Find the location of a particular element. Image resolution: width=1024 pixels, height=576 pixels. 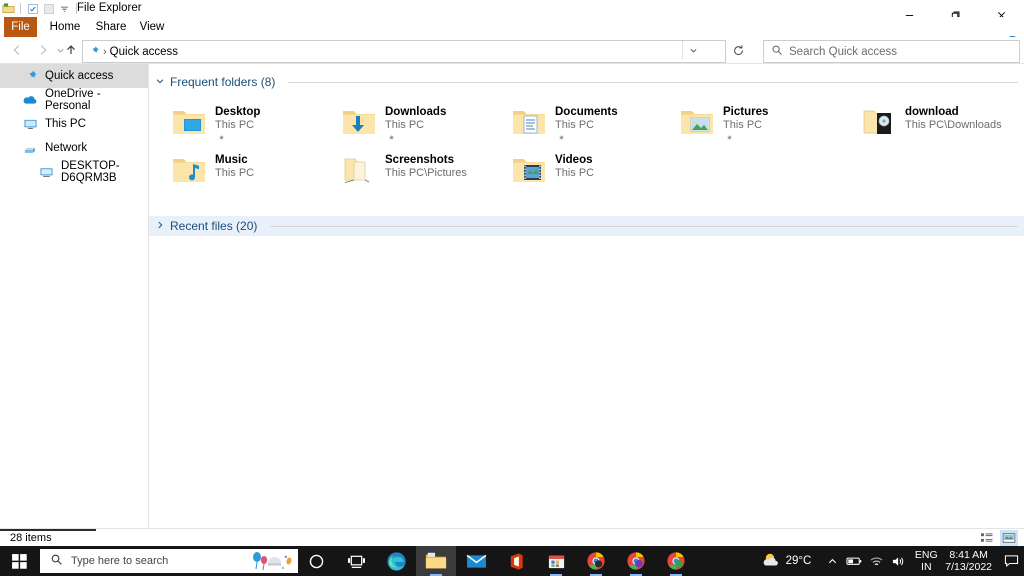

folder-name: Videos is located at coordinates (574, 160).